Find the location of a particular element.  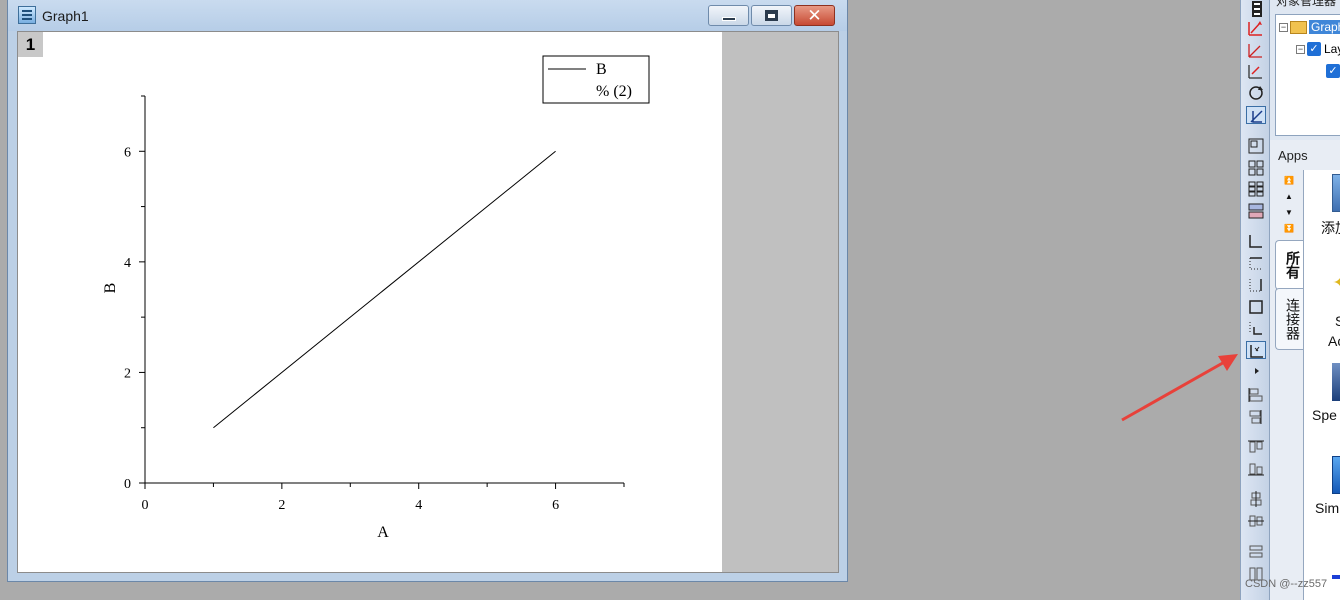

grid6-icon is located at coordinates (1256, 189).